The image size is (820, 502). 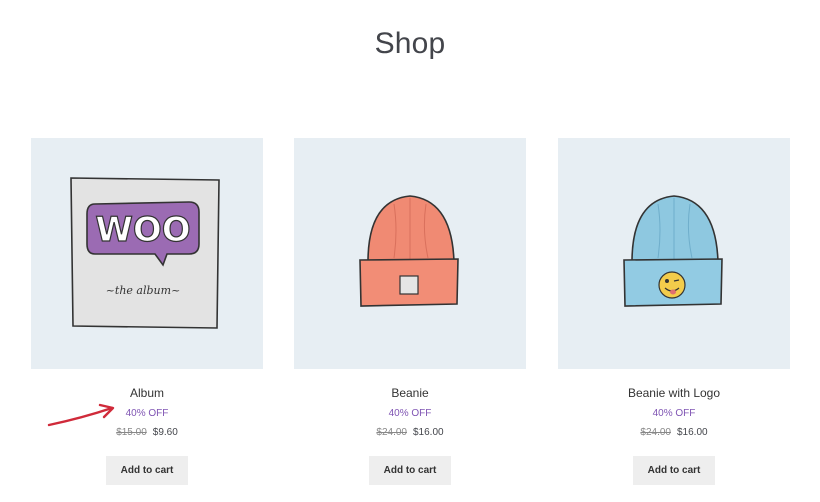 I want to click on beanie-illustration, so click(x=409, y=251).